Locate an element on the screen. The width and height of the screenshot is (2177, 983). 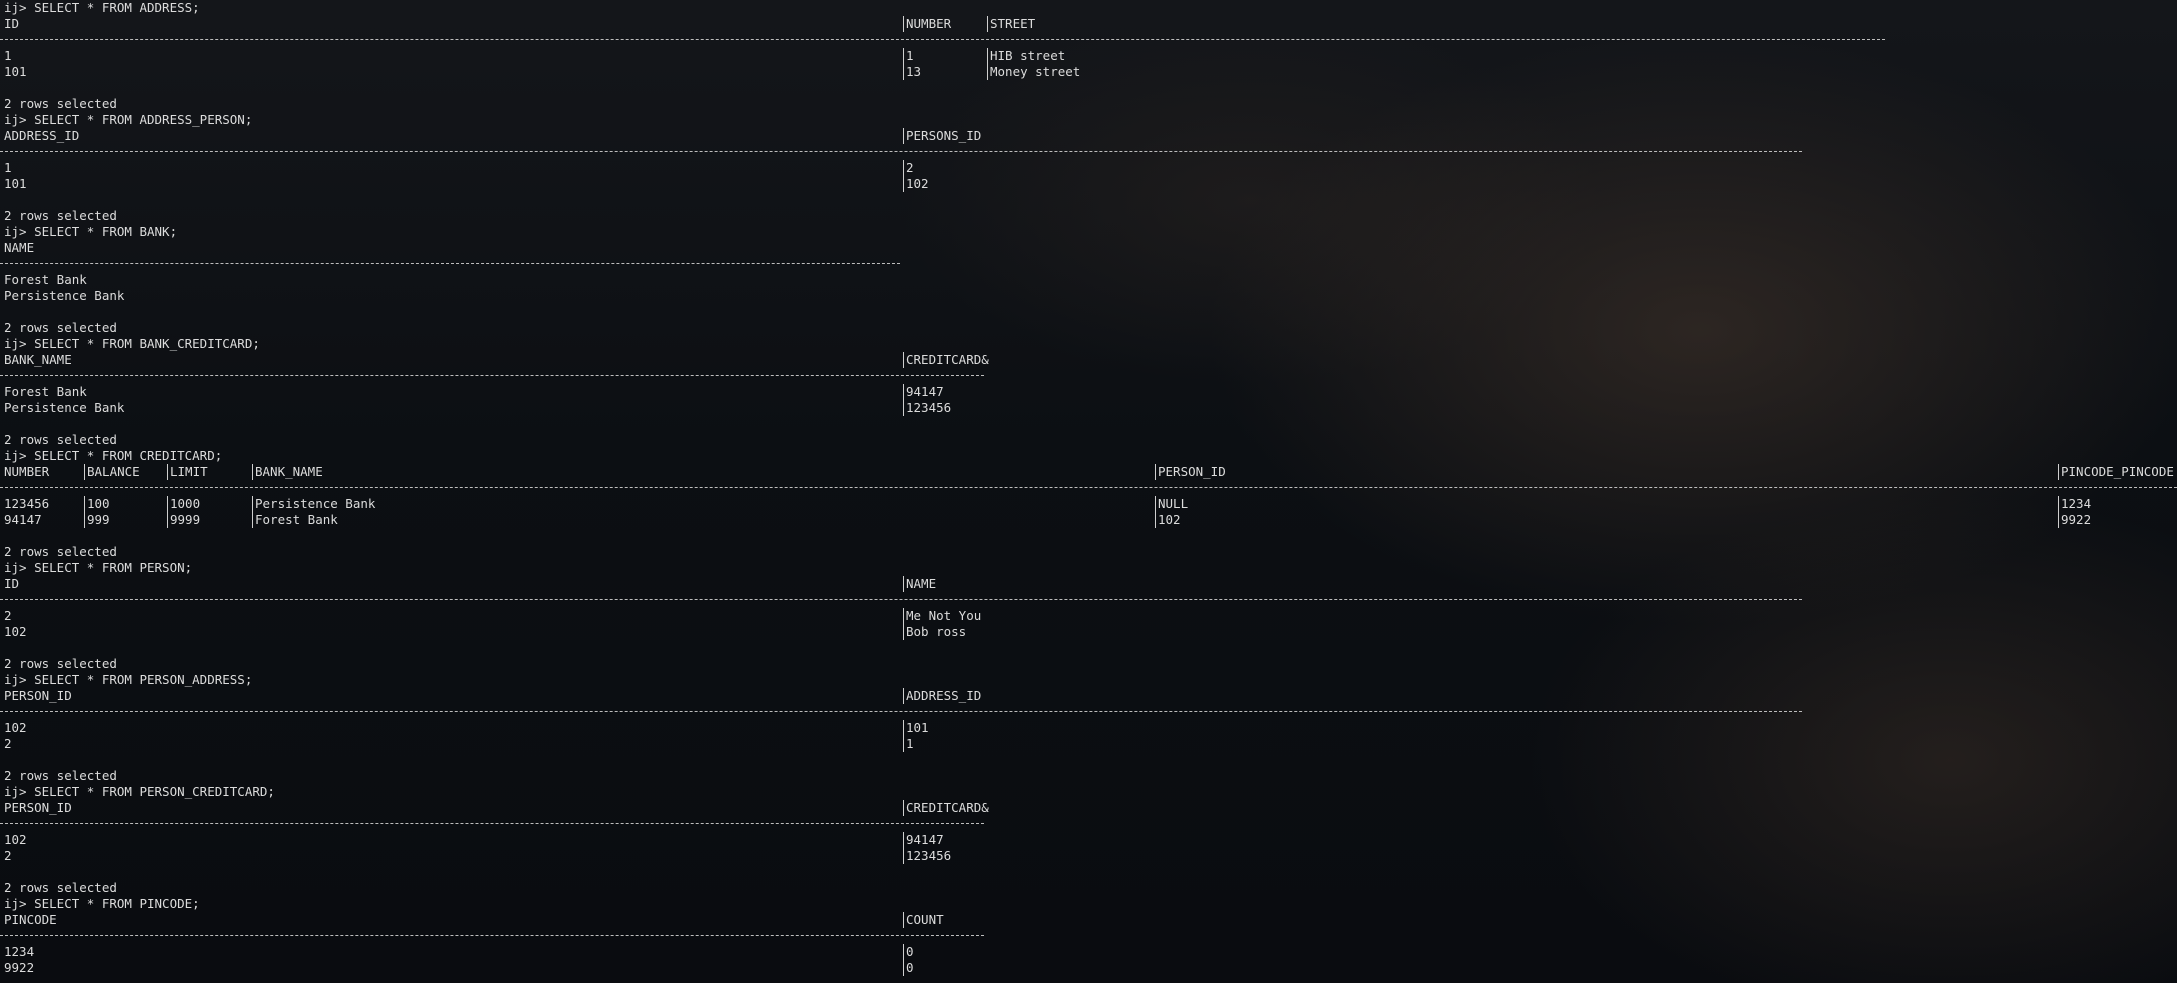
column-header: LIMIT is located at coordinates (187, 472).